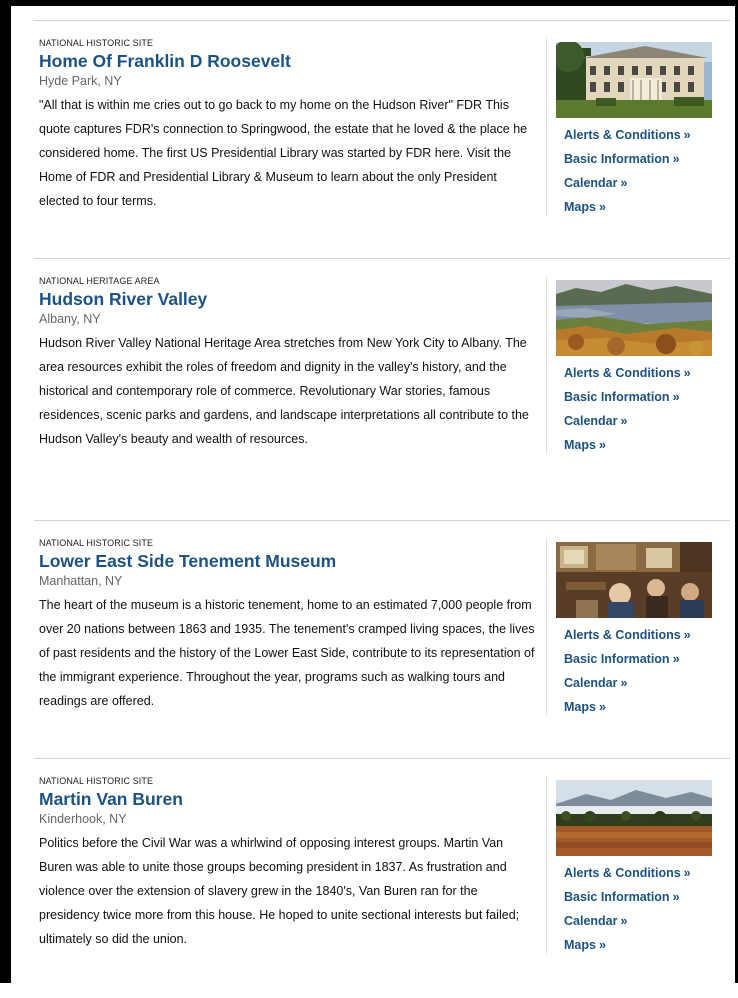  What do you see at coordinates (70, 319) in the screenshot?
I see `park-location: Albany, NY` at bounding box center [70, 319].